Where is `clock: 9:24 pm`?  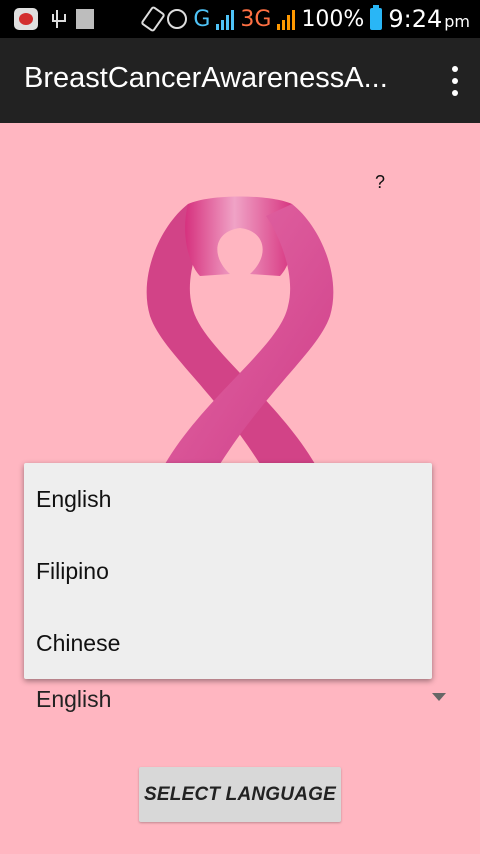
clock: 9:24 pm is located at coordinates (429, 19).